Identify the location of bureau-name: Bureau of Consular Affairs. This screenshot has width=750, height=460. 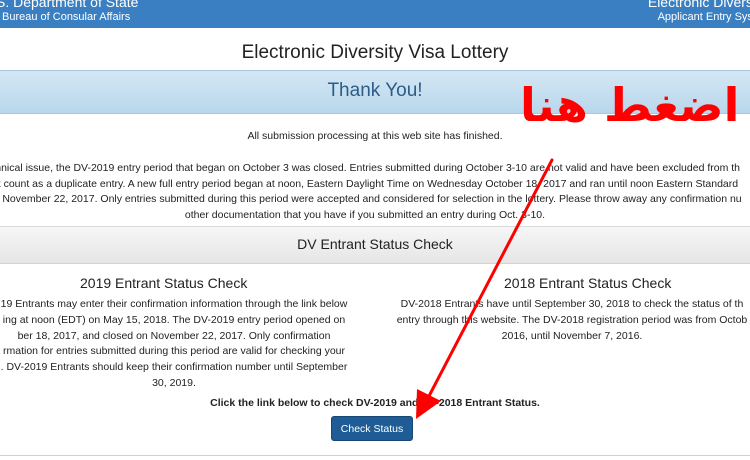
(66, 17).